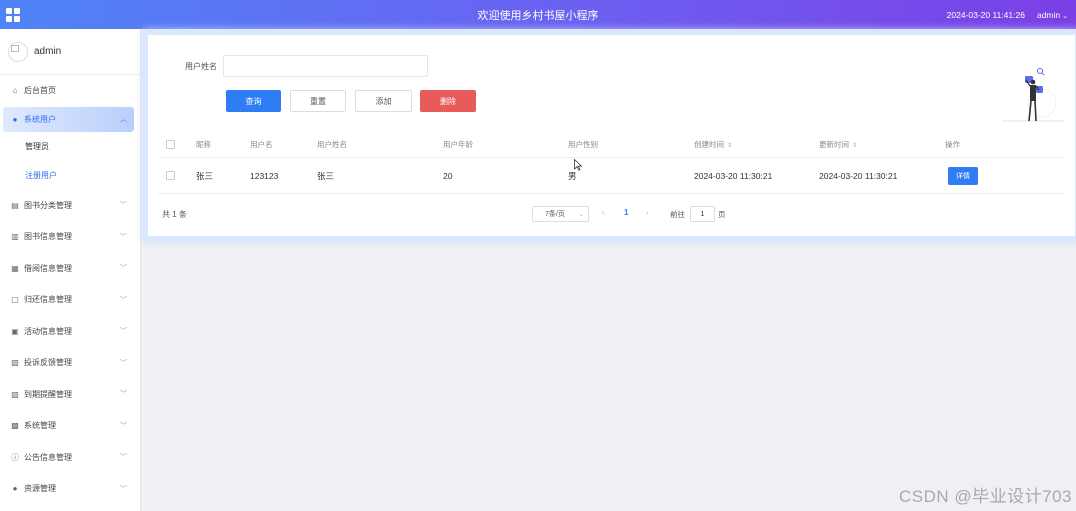  What do you see at coordinates (448, 101) in the screenshot?
I see `delete-button: 删除` at bounding box center [448, 101].